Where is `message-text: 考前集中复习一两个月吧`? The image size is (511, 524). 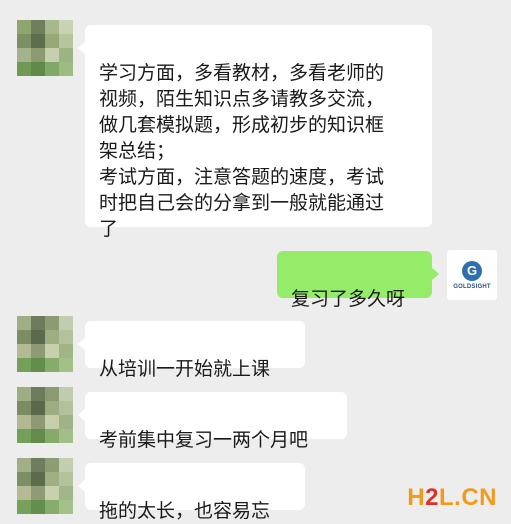
message-text: 考前集中复习一两个月吧 is located at coordinates (204, 440).